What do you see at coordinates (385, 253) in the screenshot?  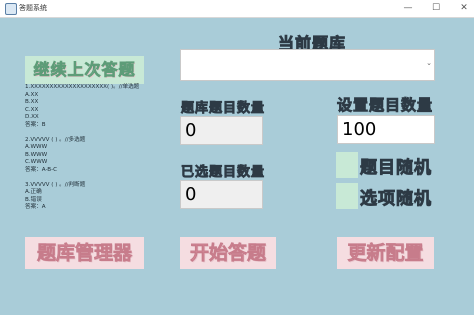 I see `update-config-button: 更新配置` at bounding box center [385, 253].